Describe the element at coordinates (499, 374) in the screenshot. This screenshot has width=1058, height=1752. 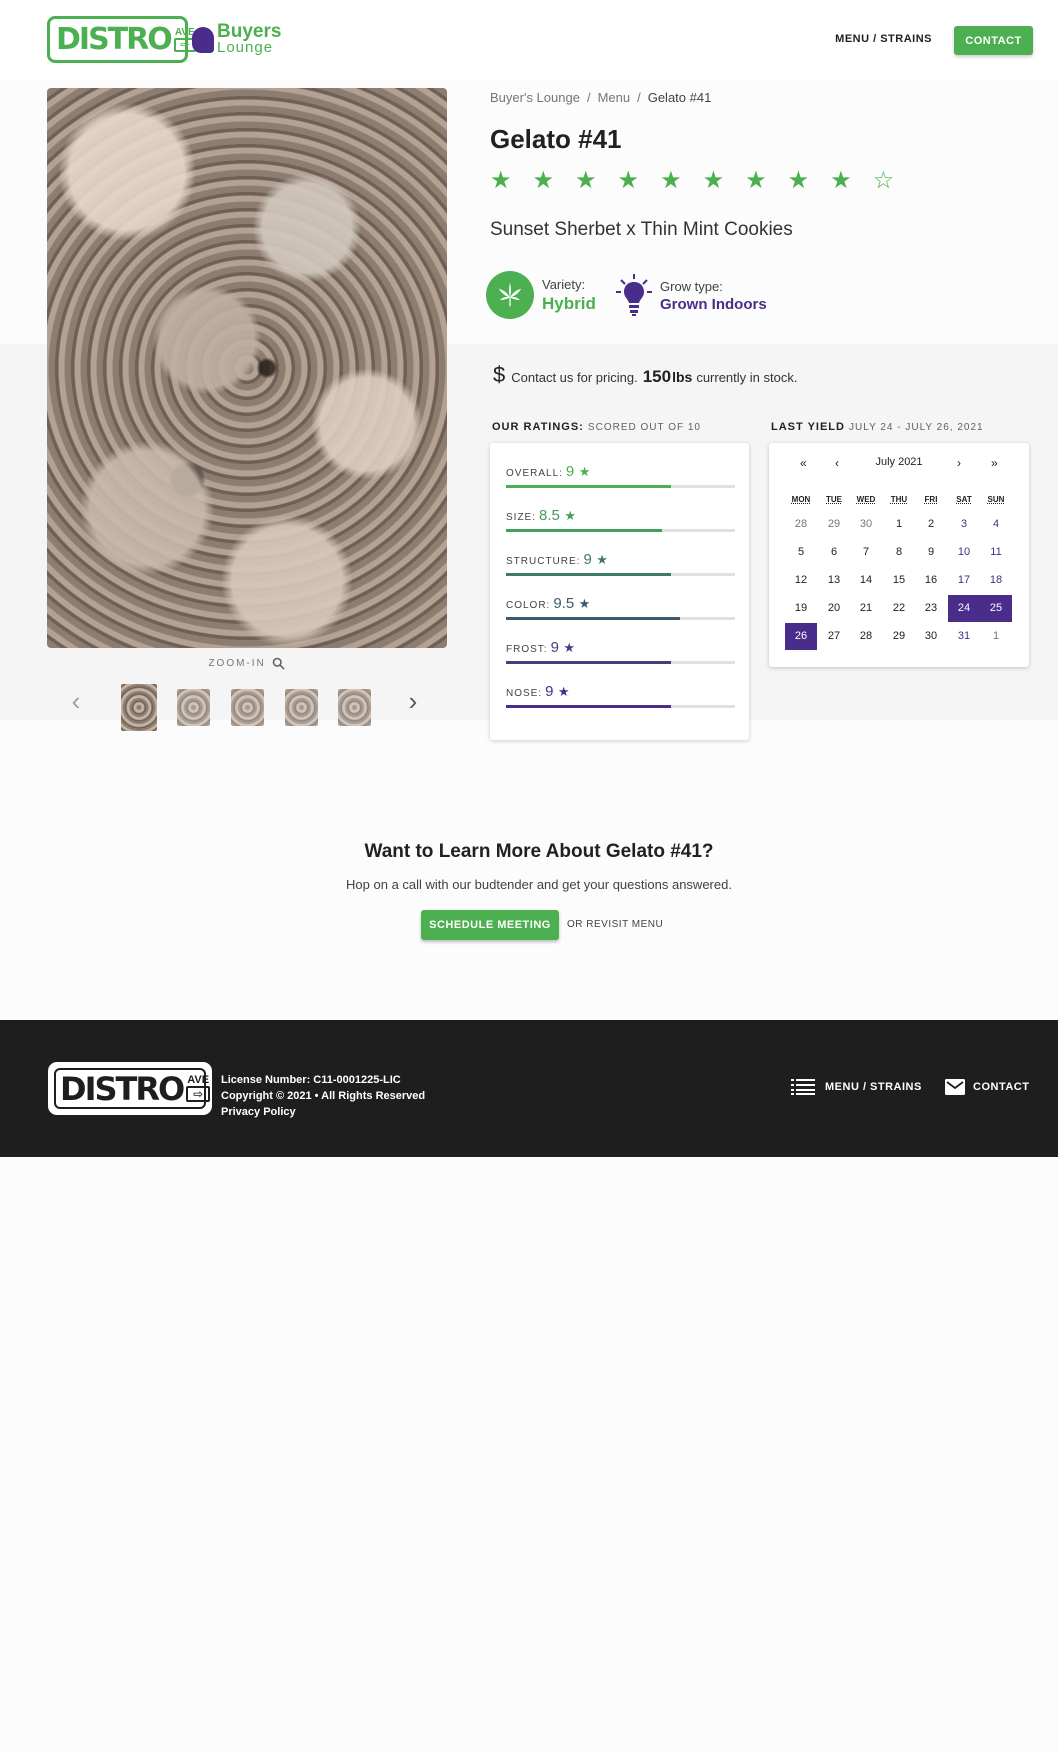
I see `dollar-icon: $` at that location.